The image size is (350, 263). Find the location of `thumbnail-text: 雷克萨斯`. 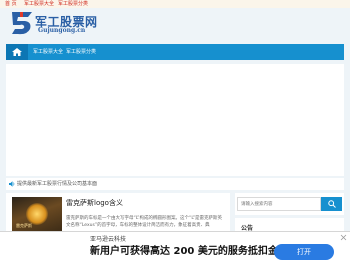

thumbnail-text: 雷克萨斯 is located at coordinates (24, 225).